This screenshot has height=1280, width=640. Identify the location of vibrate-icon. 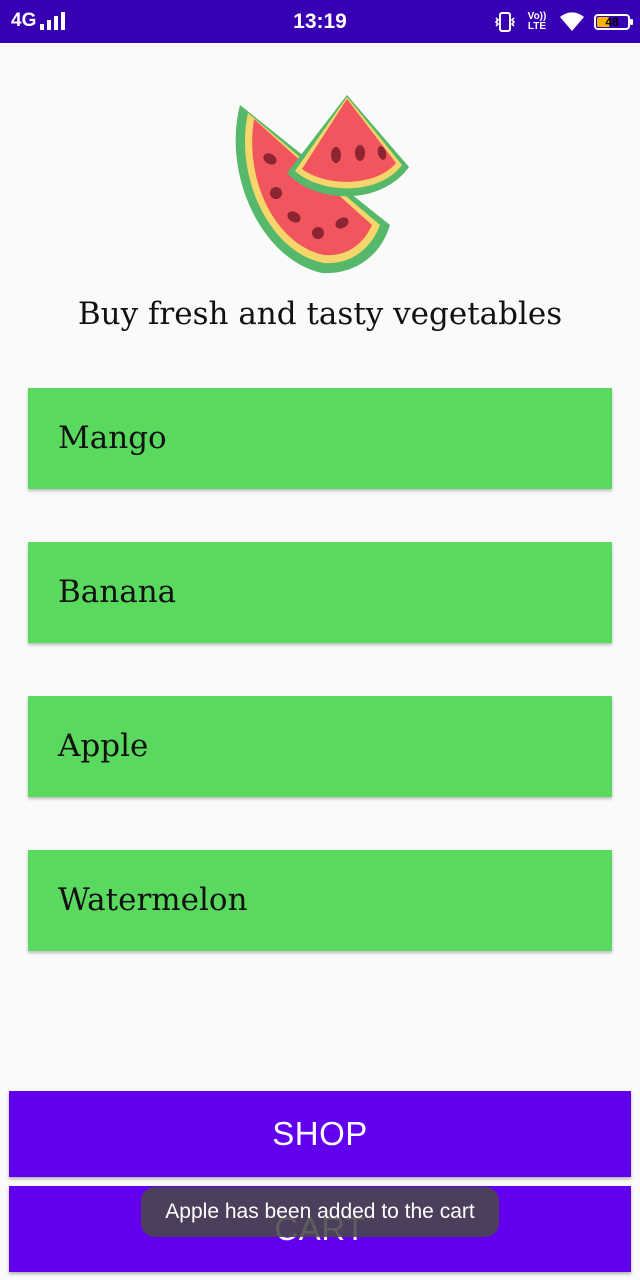
(505, 22).